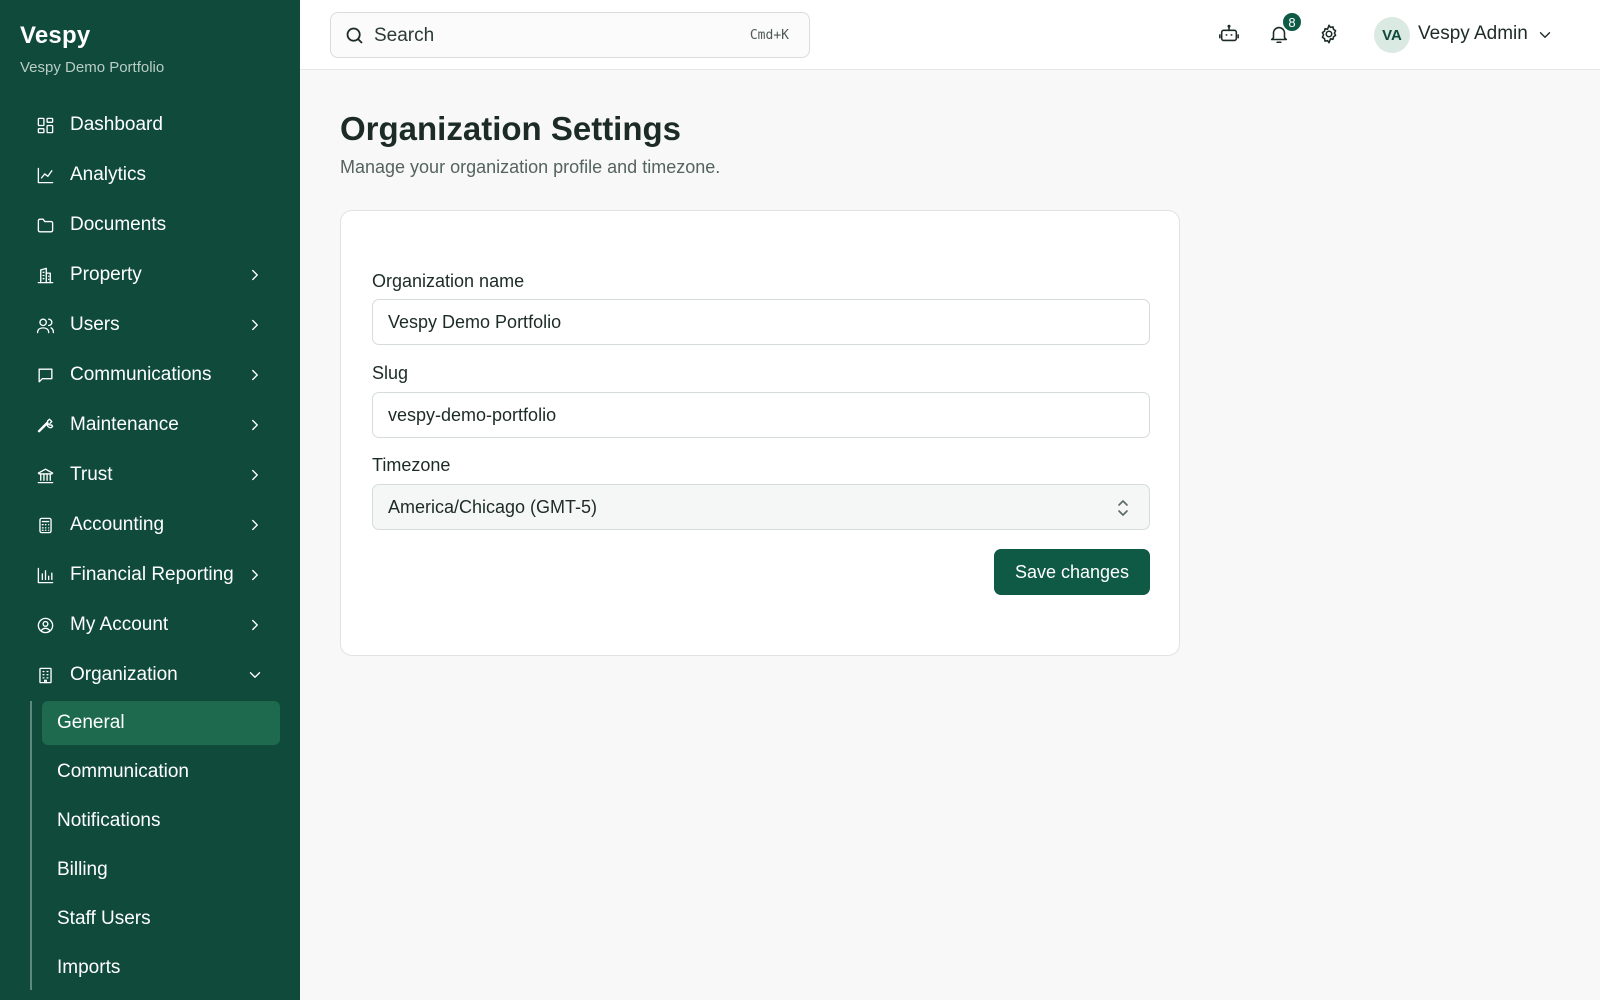 This screenshot has height=1000, width=1600. I want to click on search-placeholder: Search, so click(404, 35).